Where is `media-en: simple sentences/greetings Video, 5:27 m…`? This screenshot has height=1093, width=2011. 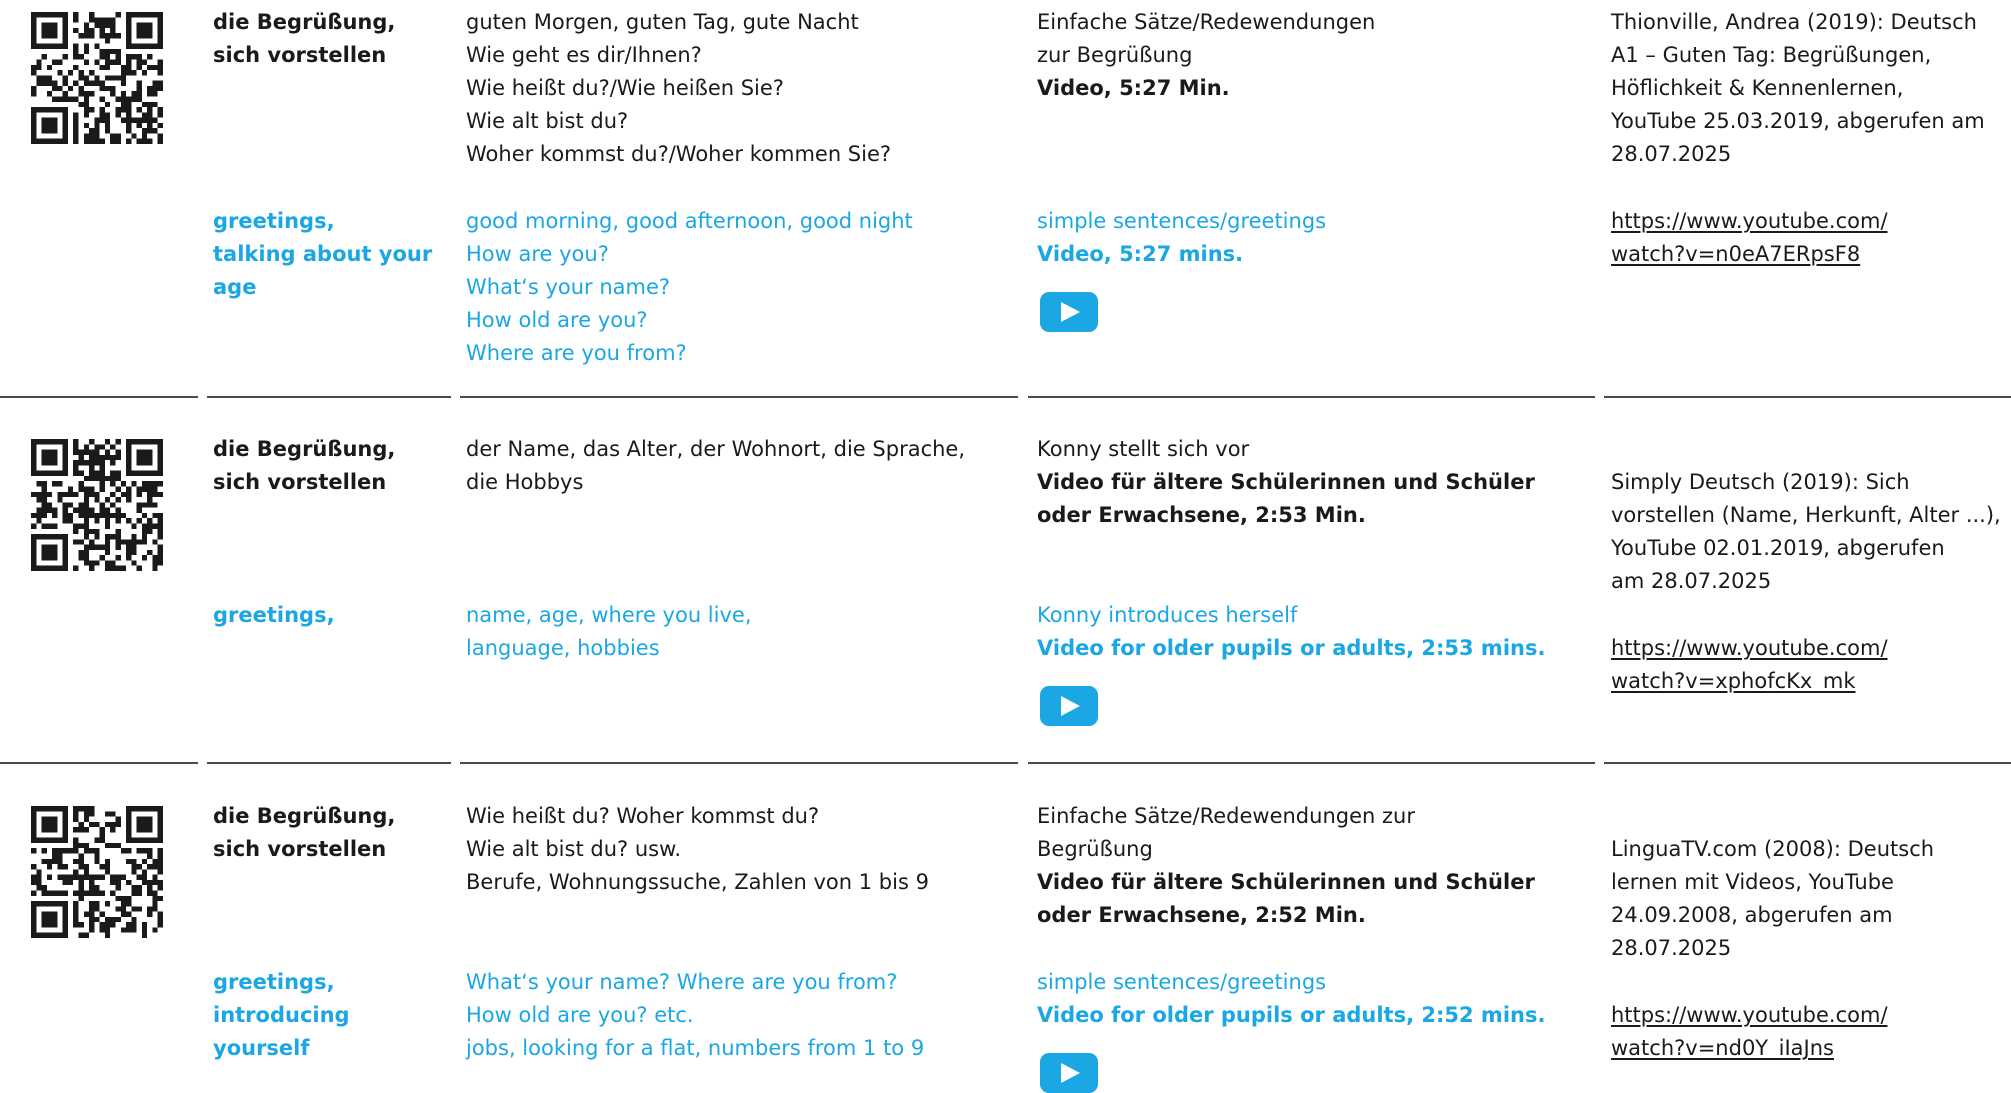 media-en: simple sentences/greetings Video, 5:27 m… is located at coordinates (1182, 237).